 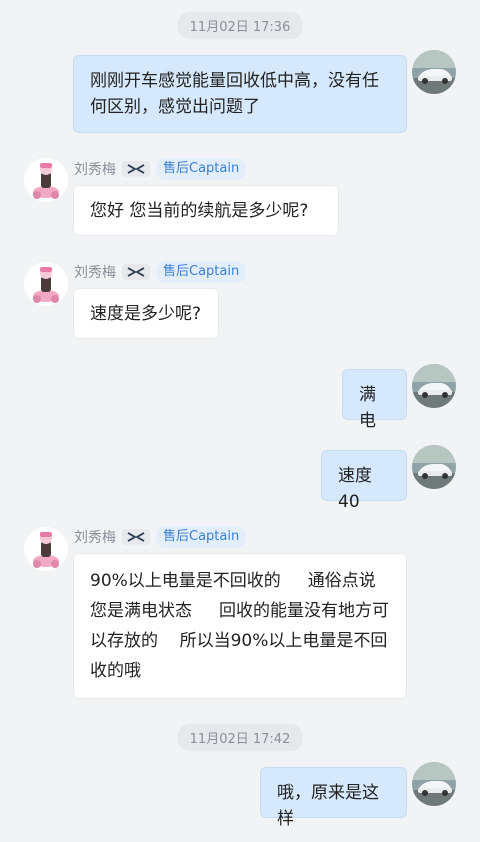 What do you see at coordinates (367, 408) in the screenshot?
I see `message-text: 满电` at bounding box center [367, 408].